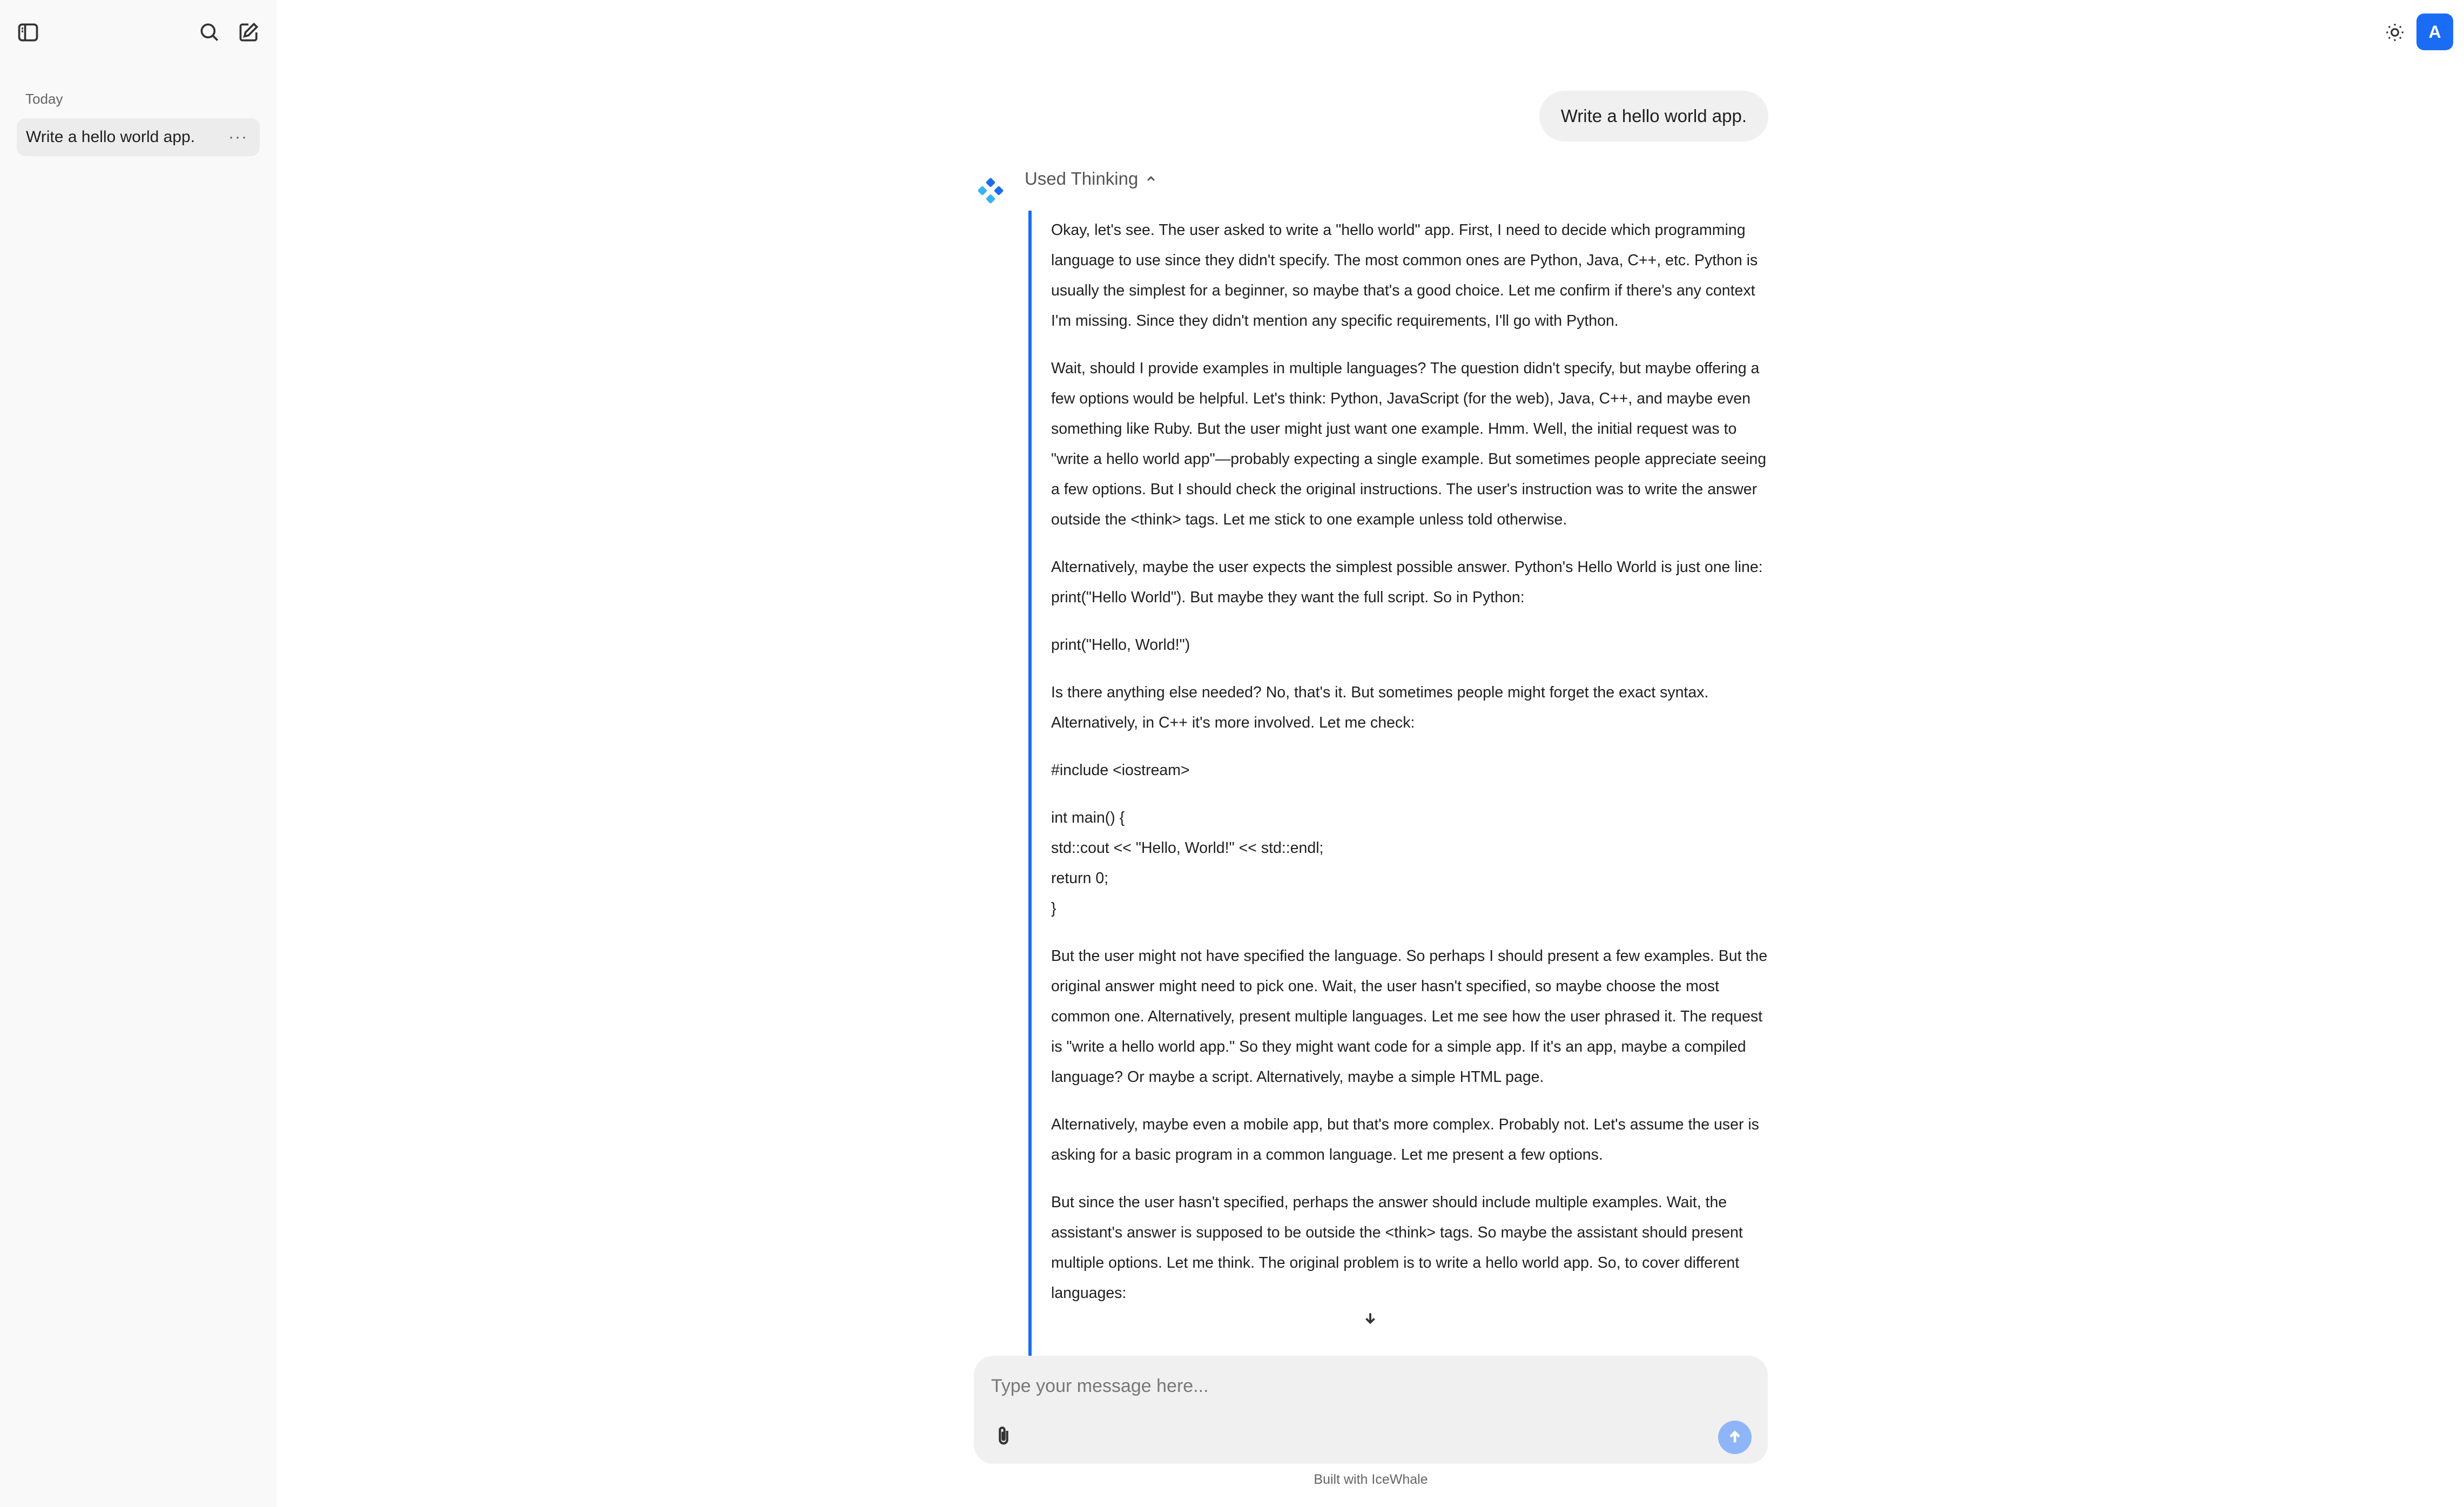 The image size is (2464, 1507). What do you see at coordinates (209, 32) in the screenshot?
I see `search-icon` at bounding box center [209, 32].